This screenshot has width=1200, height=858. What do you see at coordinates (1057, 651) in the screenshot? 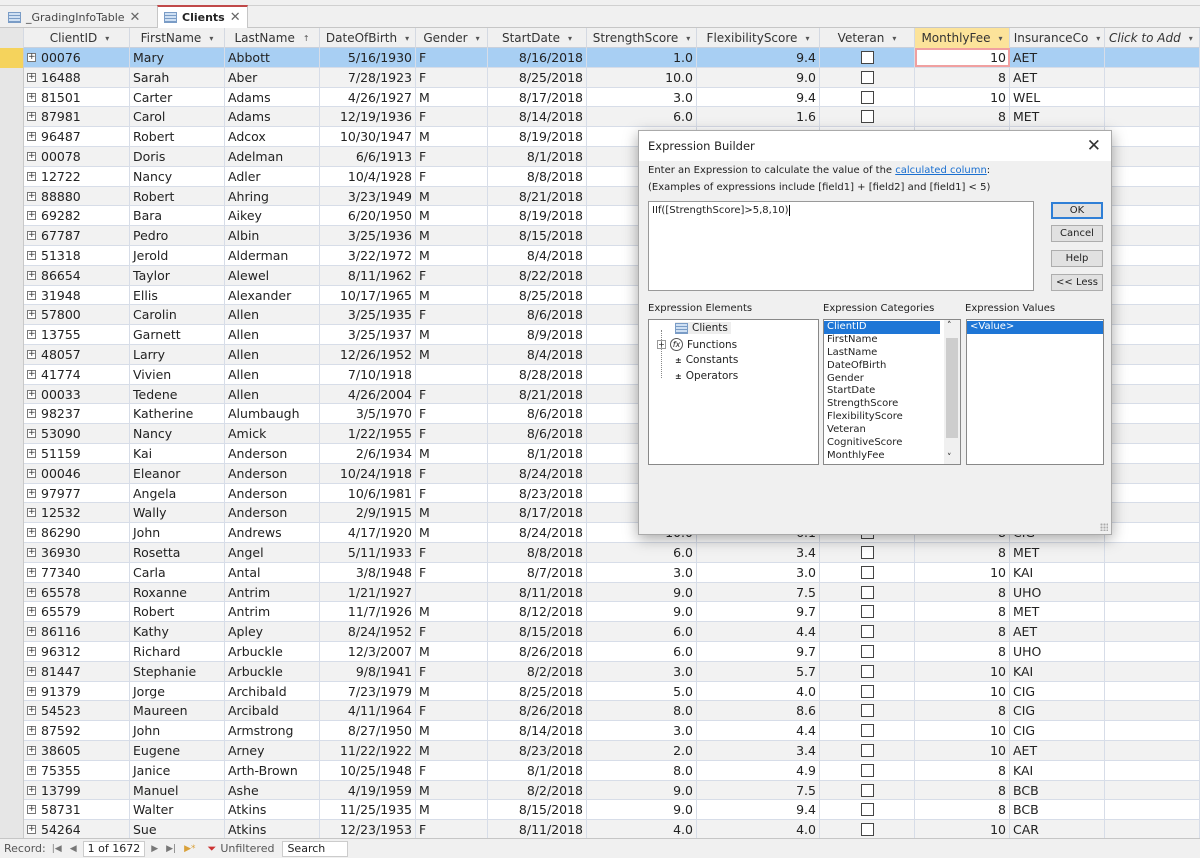
I see `cell-insurance-co: UHO` at bounding box center [1057, 651].